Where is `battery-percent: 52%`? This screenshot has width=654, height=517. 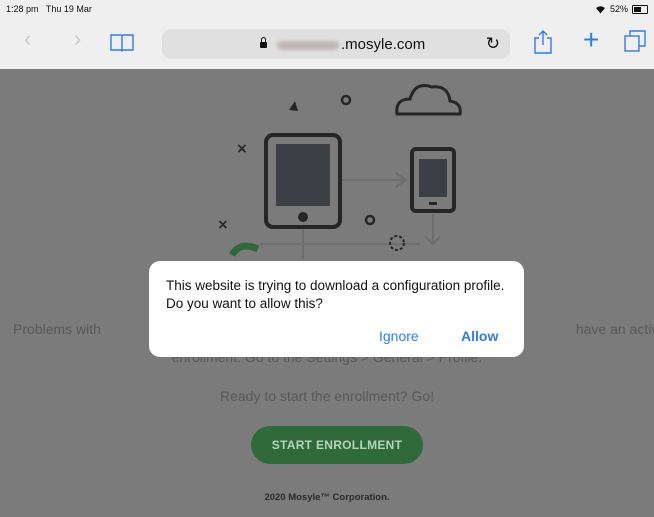 battery-percent: 52% is located at coordinates (618, 9).